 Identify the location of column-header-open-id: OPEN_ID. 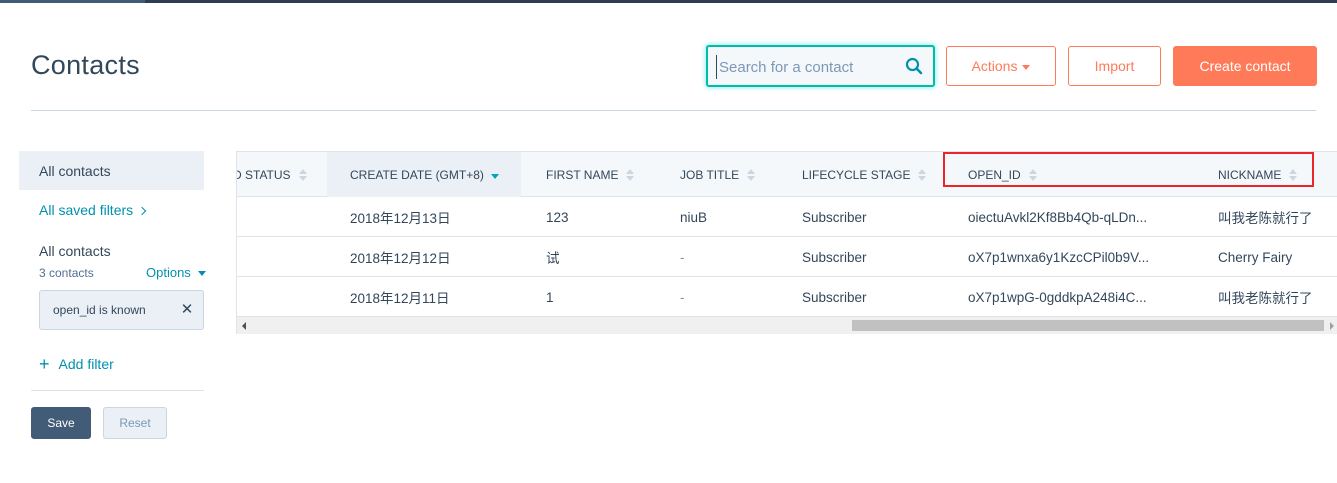
(1028, 174).